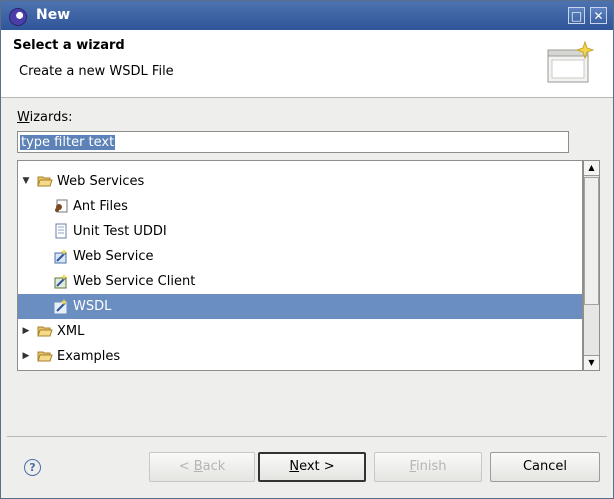  What do you see at coordinates (60, 306) in the screenshot?
I see `wsdl-icon` at bounding box center [60, 306].